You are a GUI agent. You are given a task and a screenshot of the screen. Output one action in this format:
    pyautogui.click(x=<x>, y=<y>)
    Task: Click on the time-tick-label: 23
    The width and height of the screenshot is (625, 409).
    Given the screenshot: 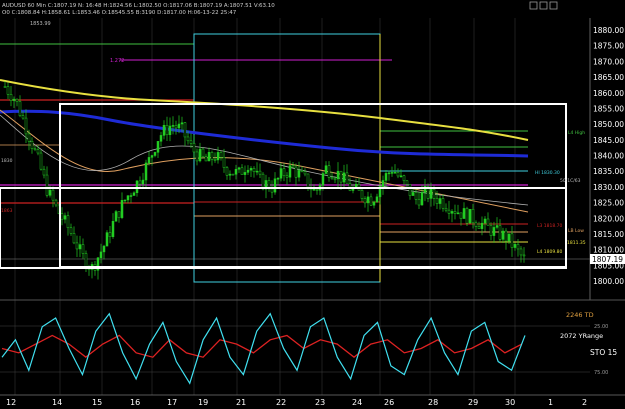 What is the action you would take?
    pyautogui.click(x=320, y=402)
    